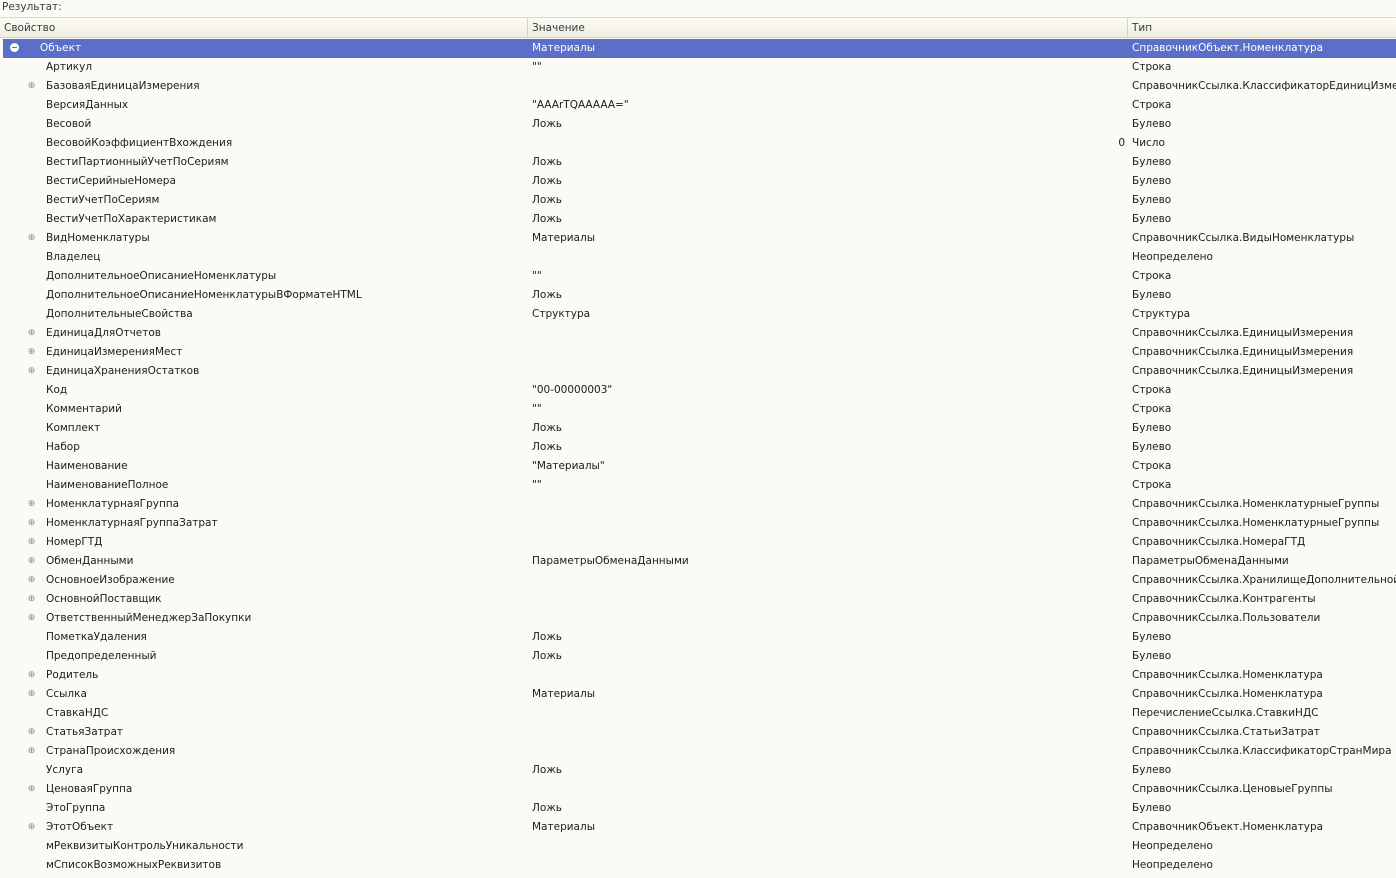 The image size is (1396, 878). Describe the element at coordinates (698, 143) in the screenshot. I see `tree-row: ВесовойКоэффициентВхождения 0 Число` at that location.